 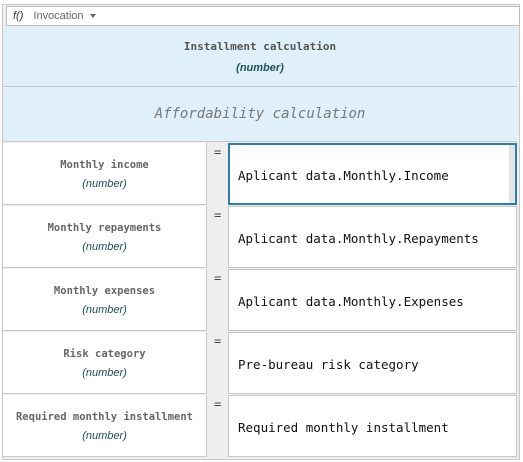 What do you see at coordinates (104, 417) in the screenshot?
I see `parameter-name: Required monthly installment` at bounding box center [104, 417].